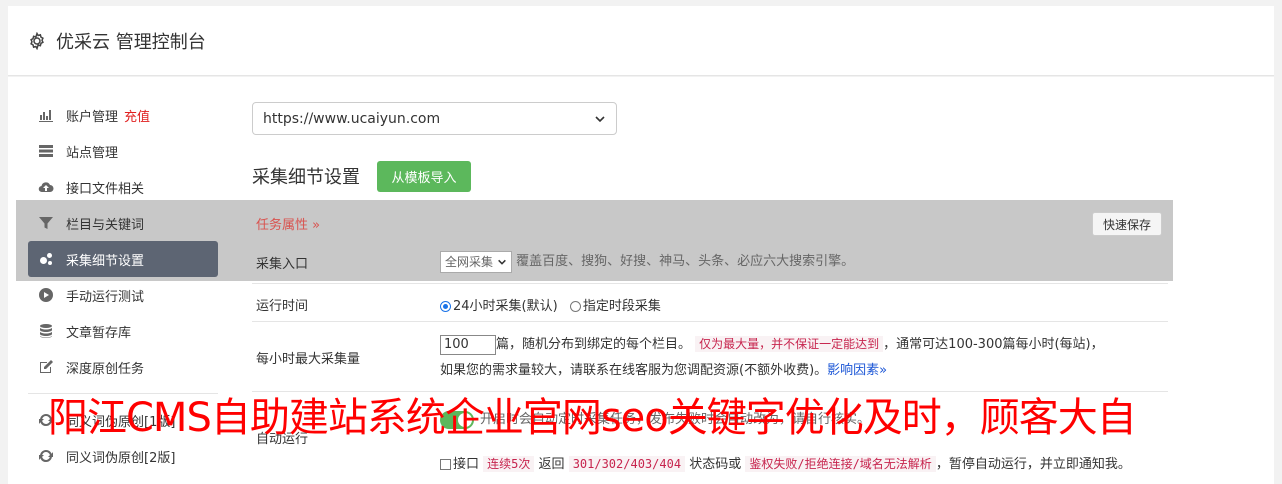 The height and width of the screenshot is (484, 1282). Describe the element at coordinates (634, 370) in the screenshot. I see `max-text-3: 如果您的需求量较大，请联系在线客服为您调配资源(不额外收费)。` at that location.